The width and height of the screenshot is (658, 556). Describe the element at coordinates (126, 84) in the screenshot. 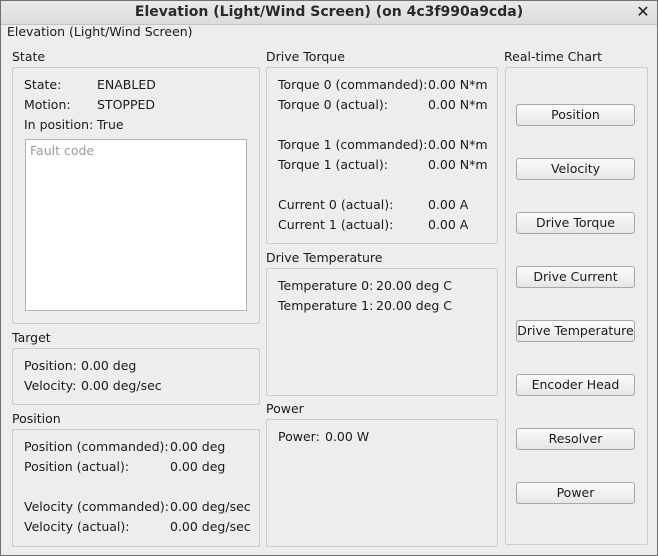

I see `state-value: ENABLED` at that location.